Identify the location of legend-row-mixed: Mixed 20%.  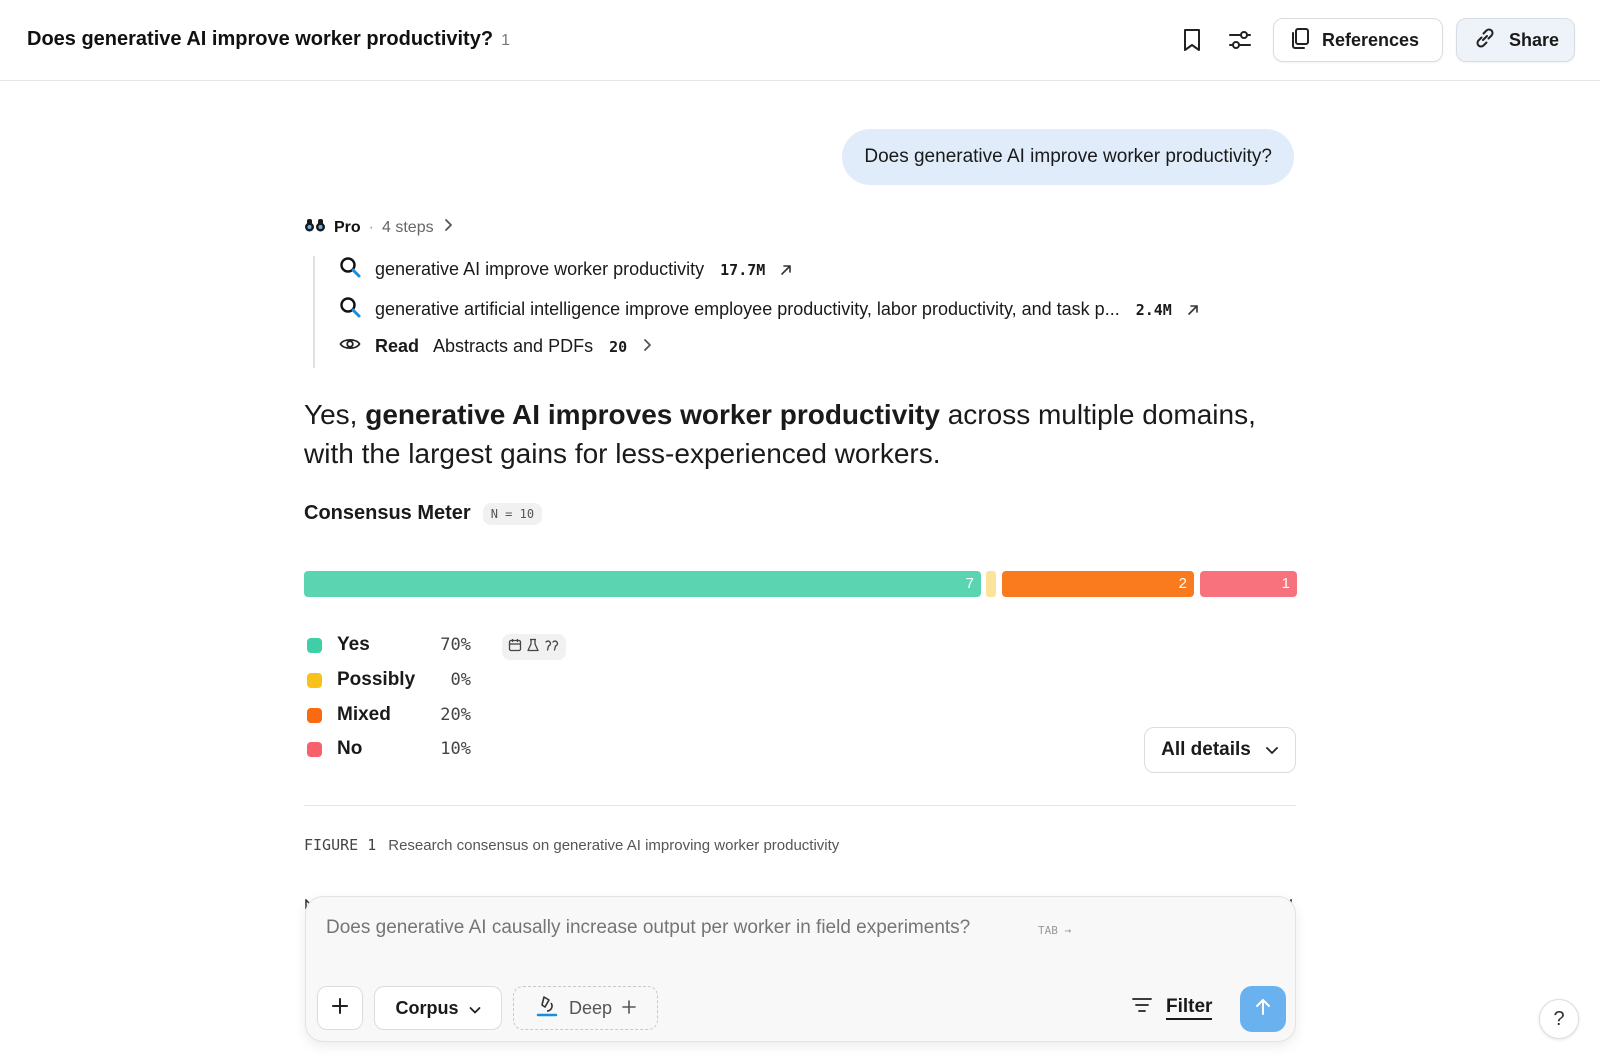
(389, 715).